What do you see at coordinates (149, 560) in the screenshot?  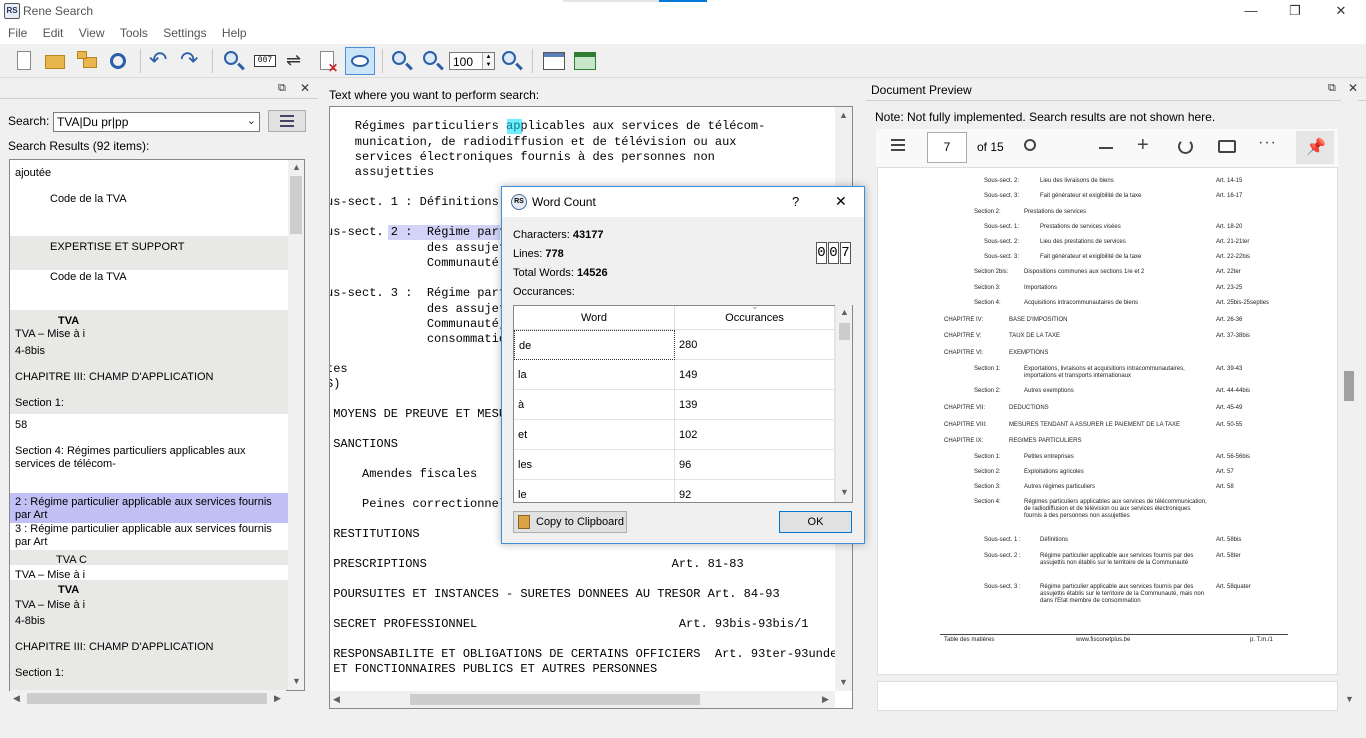 I see `result-item: TVA C` at bounding box center [149, 560].